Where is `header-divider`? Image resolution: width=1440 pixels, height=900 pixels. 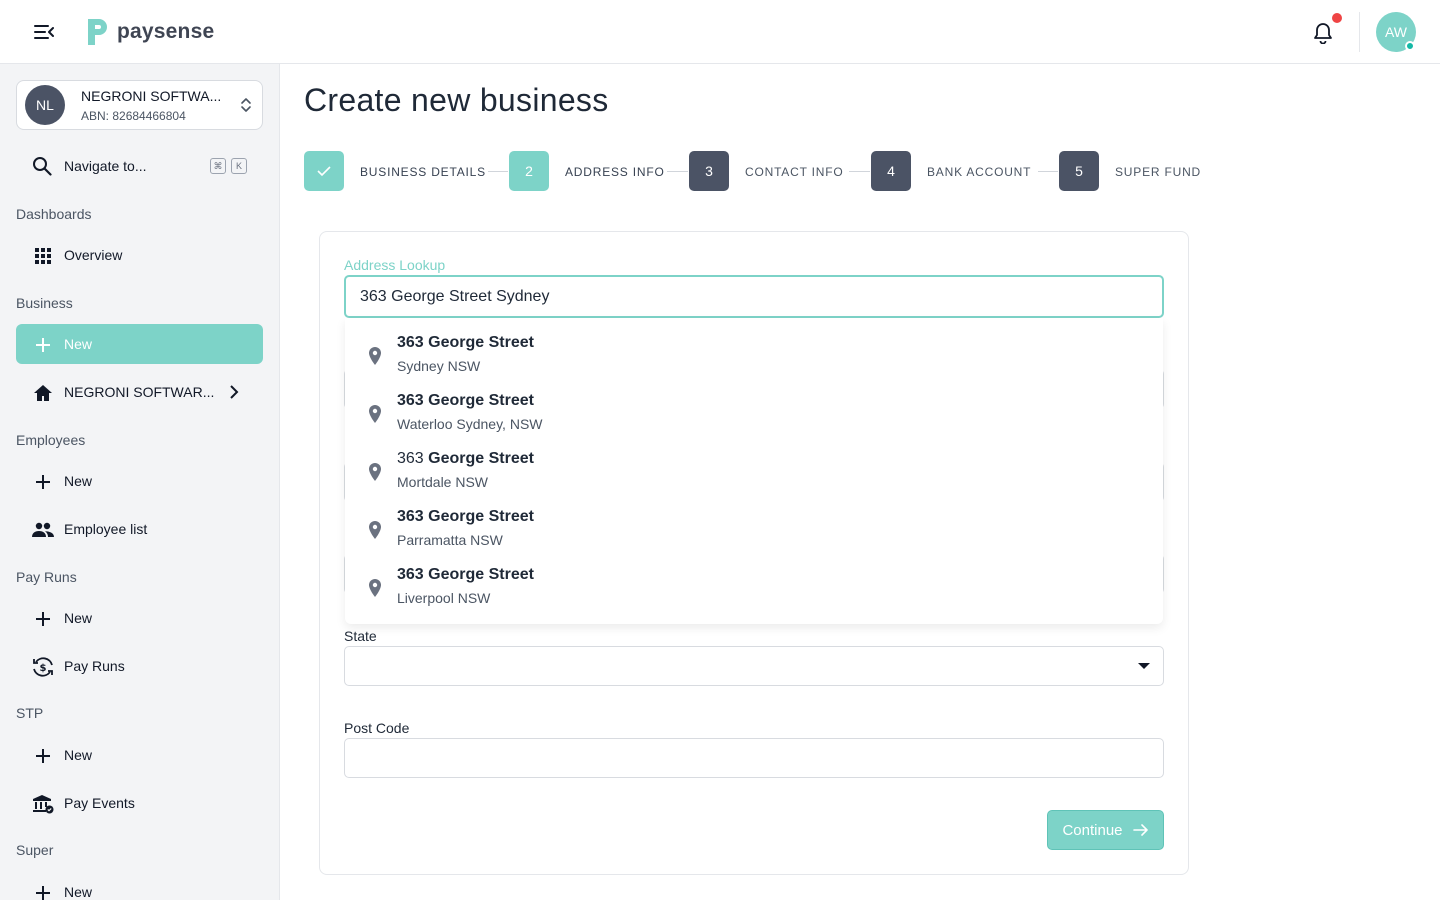
header-divider is located at coordinates (1359, 32).